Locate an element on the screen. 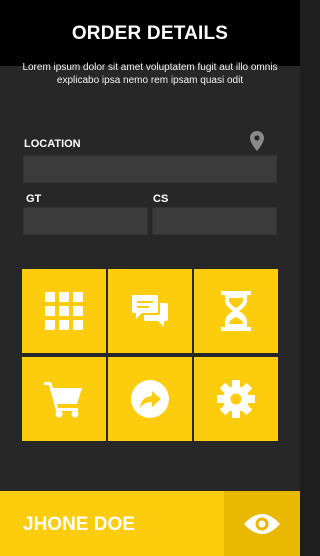 This screenshot has height=556, width=320. gt-label: GT is located at coordinates (34, 199).